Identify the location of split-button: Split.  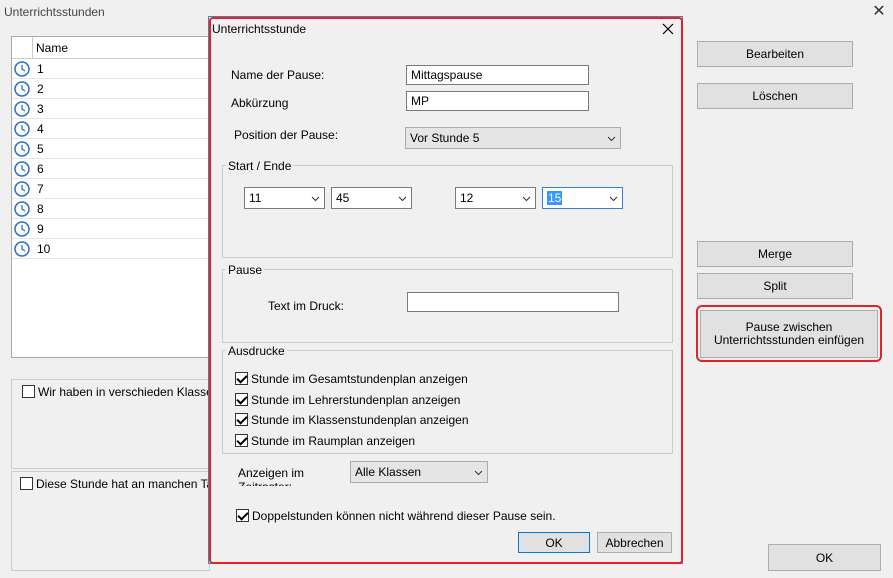
(775, 286).